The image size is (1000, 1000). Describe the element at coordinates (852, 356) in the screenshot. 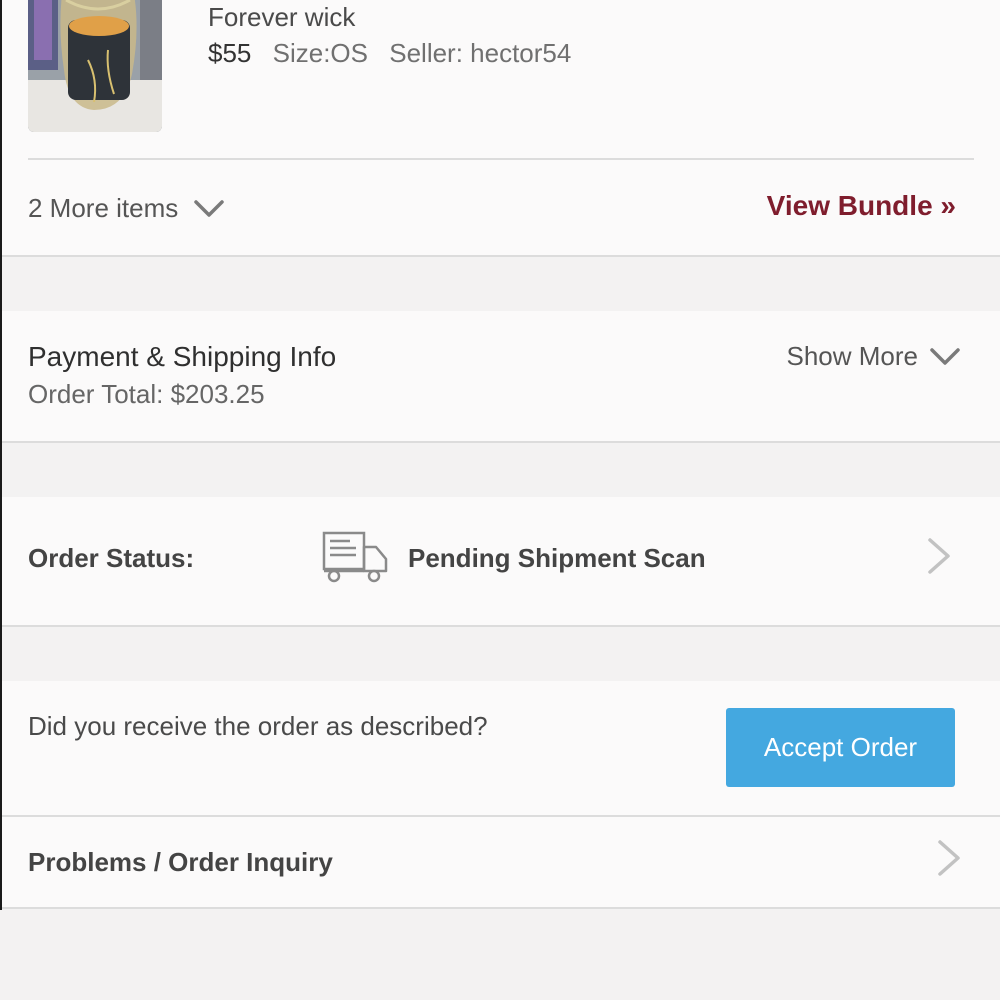

I see `show-more-label: Show More` at that location.